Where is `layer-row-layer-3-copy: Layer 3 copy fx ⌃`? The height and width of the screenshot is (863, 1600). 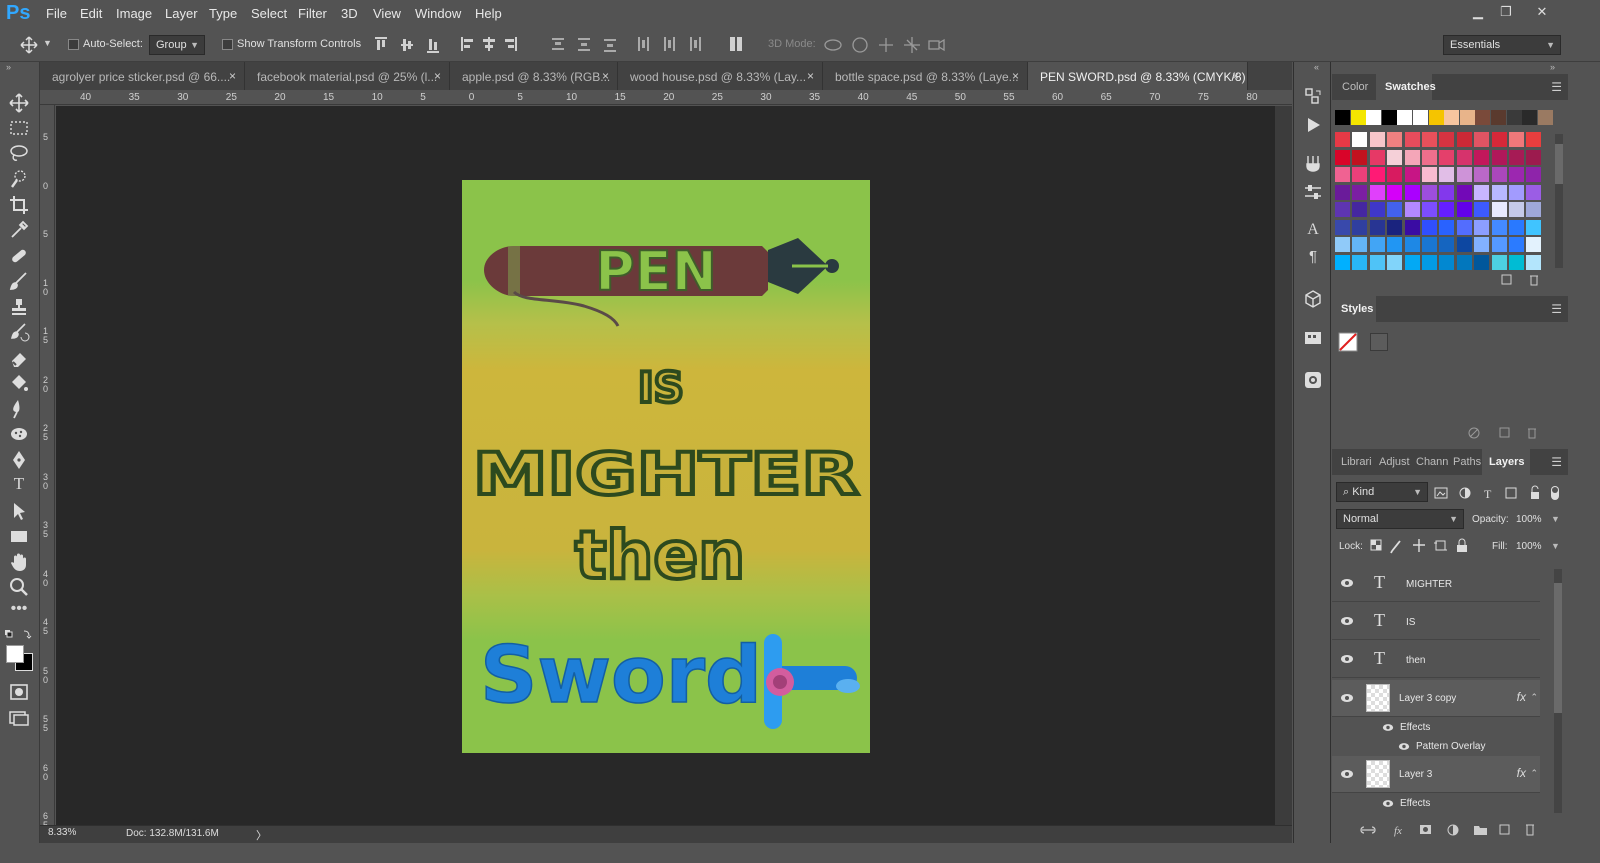
layer-row-layer-3-copy: Layer 3 copy fx ⌃ is located at coordinates (1436, 698).